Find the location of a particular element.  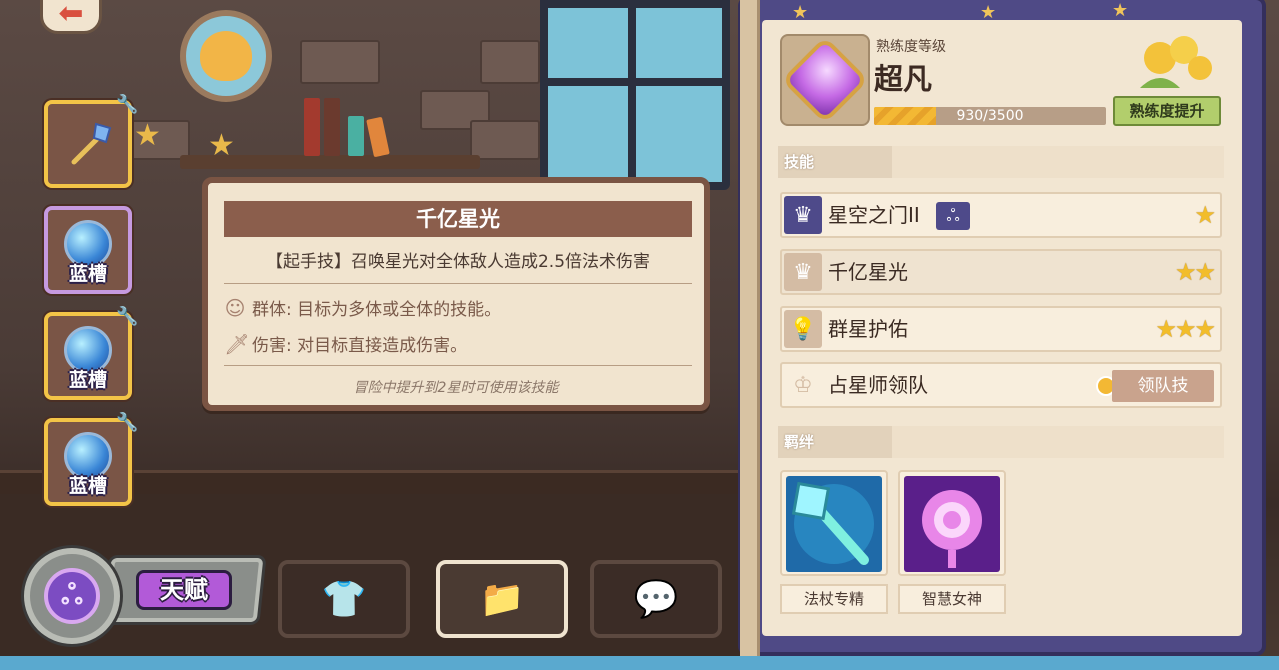

skill-stars: ★ is located at coordinates (1204, 215).